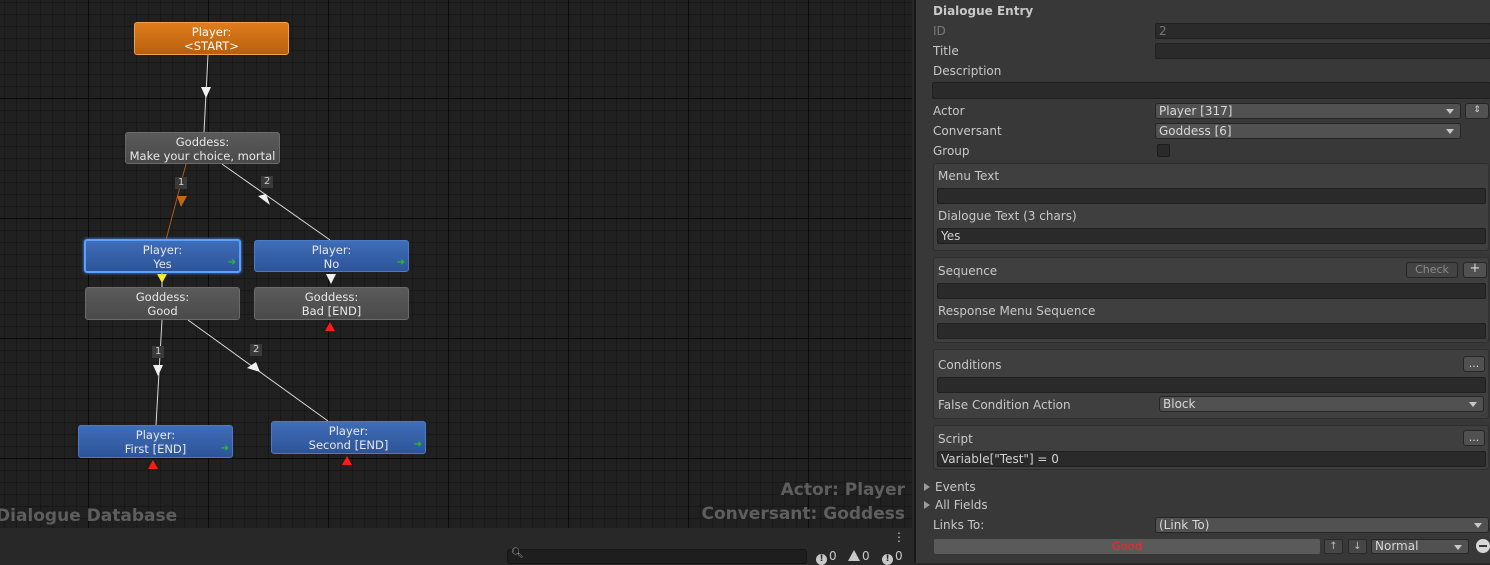 This screenshot has height=565, width=1490. Describe the element at coordinates (456, 546) in the screenshot. I see `status-bar: ⋮ 🔍︎ ! 0 0 ! 0` at that location.